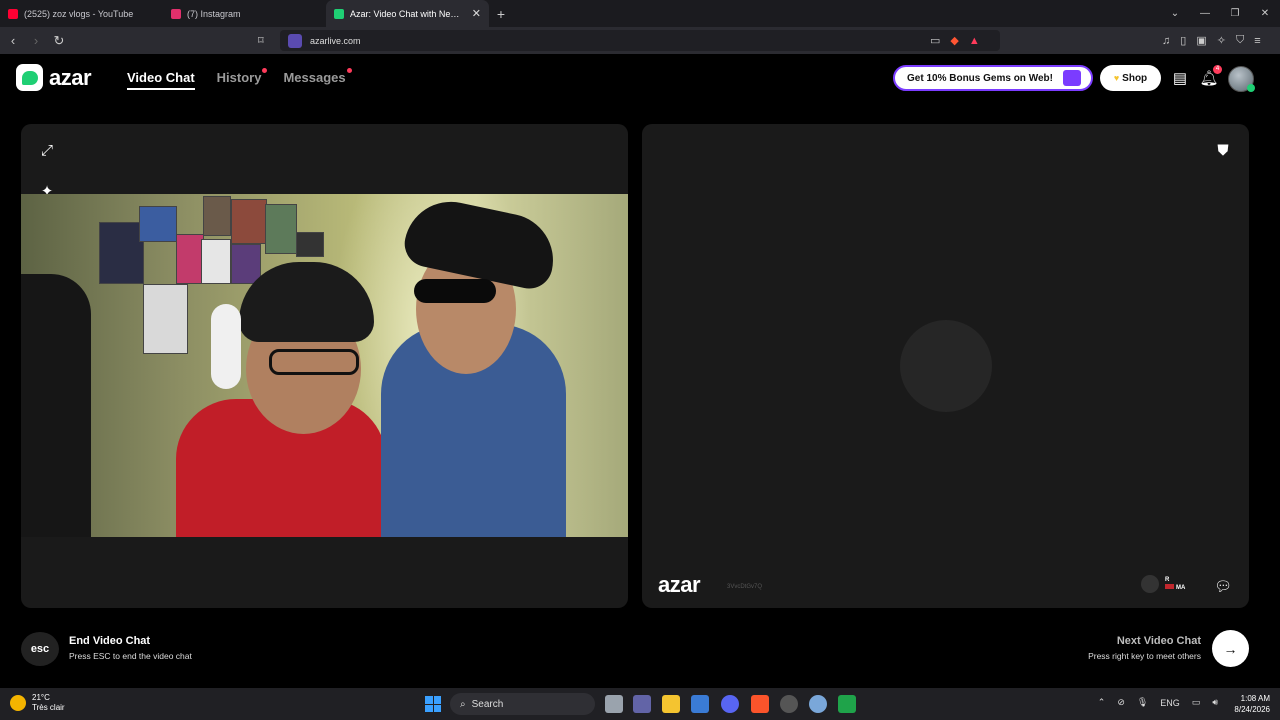  I want to click on clock-time: 1:08 AM, so click(1255, 698).